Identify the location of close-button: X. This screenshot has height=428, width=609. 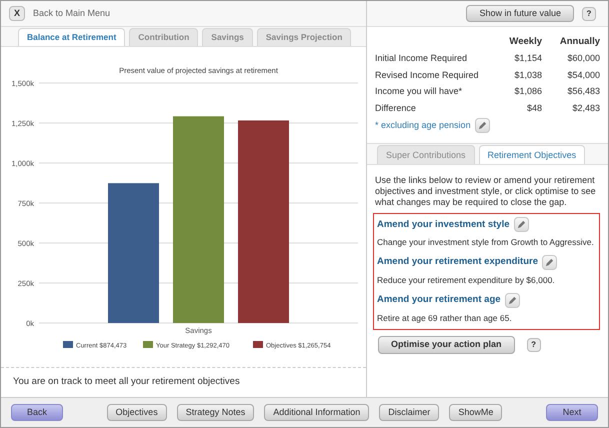
(17, 13).